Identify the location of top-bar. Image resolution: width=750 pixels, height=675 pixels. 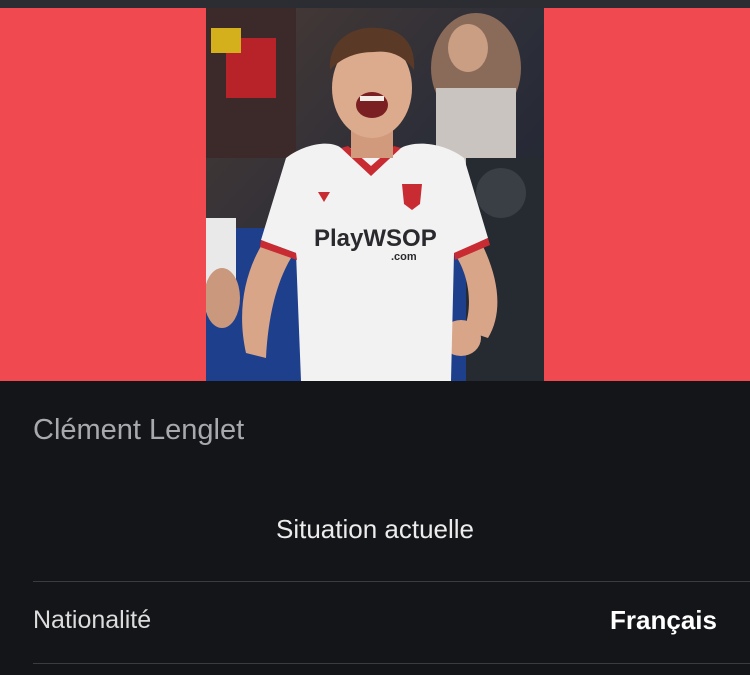
(375, 4).